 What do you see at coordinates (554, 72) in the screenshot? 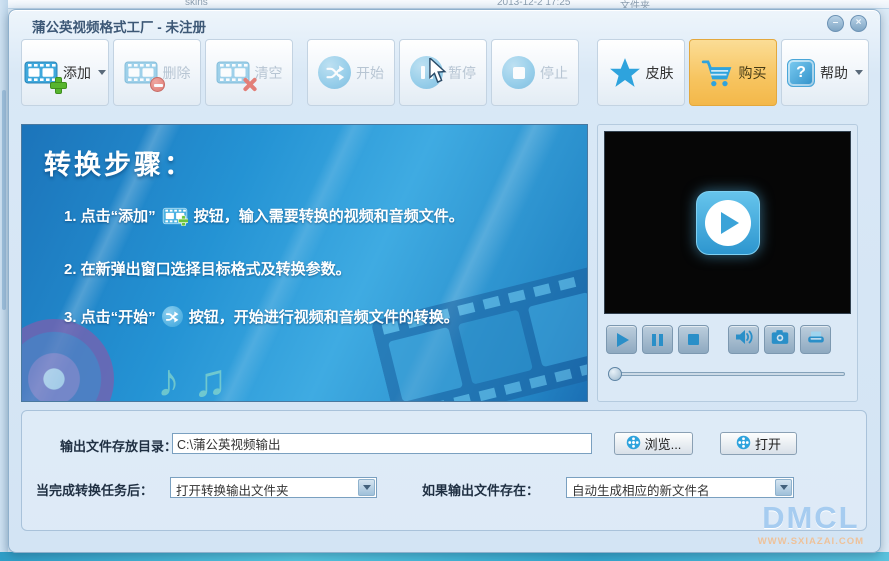
I see `stop-label: 停止` at bounding box center [554, 72].